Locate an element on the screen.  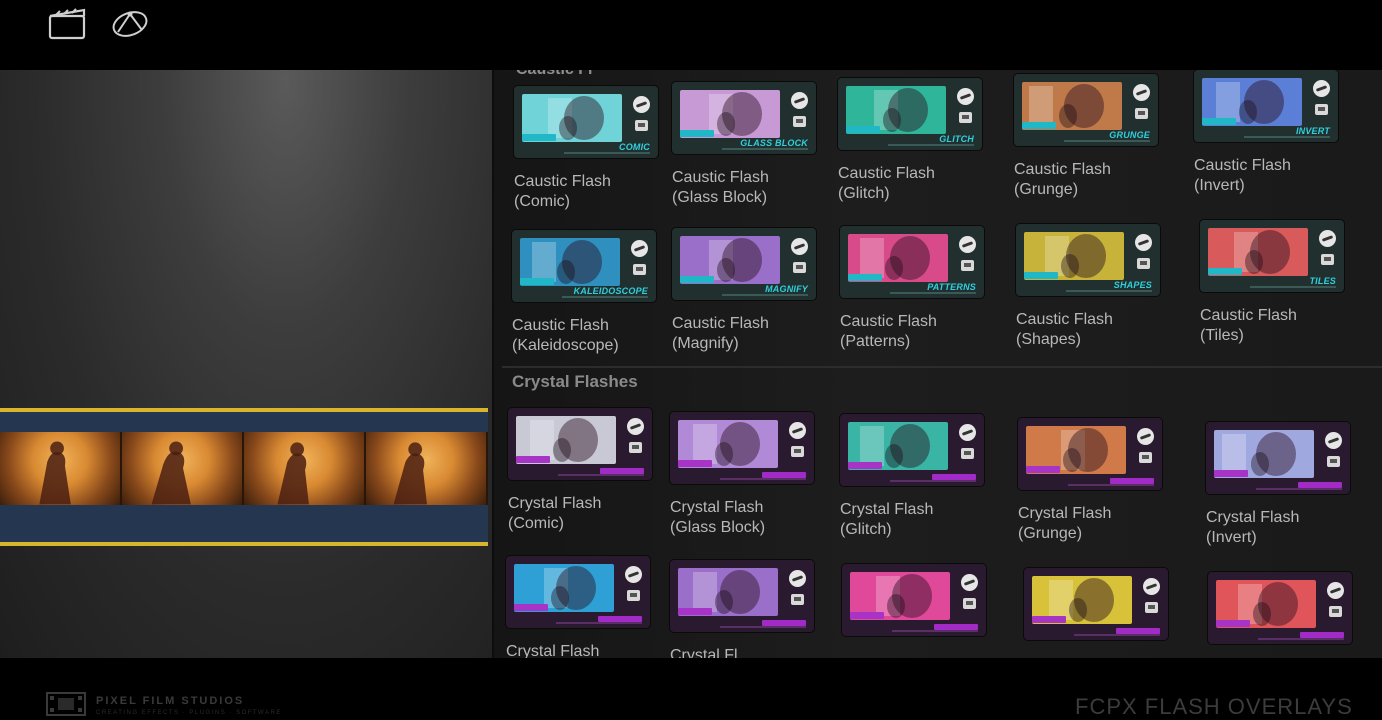
effect-tile: SHAPES Caustic Flash (Shapes) is located at coordinates (1091, 287).